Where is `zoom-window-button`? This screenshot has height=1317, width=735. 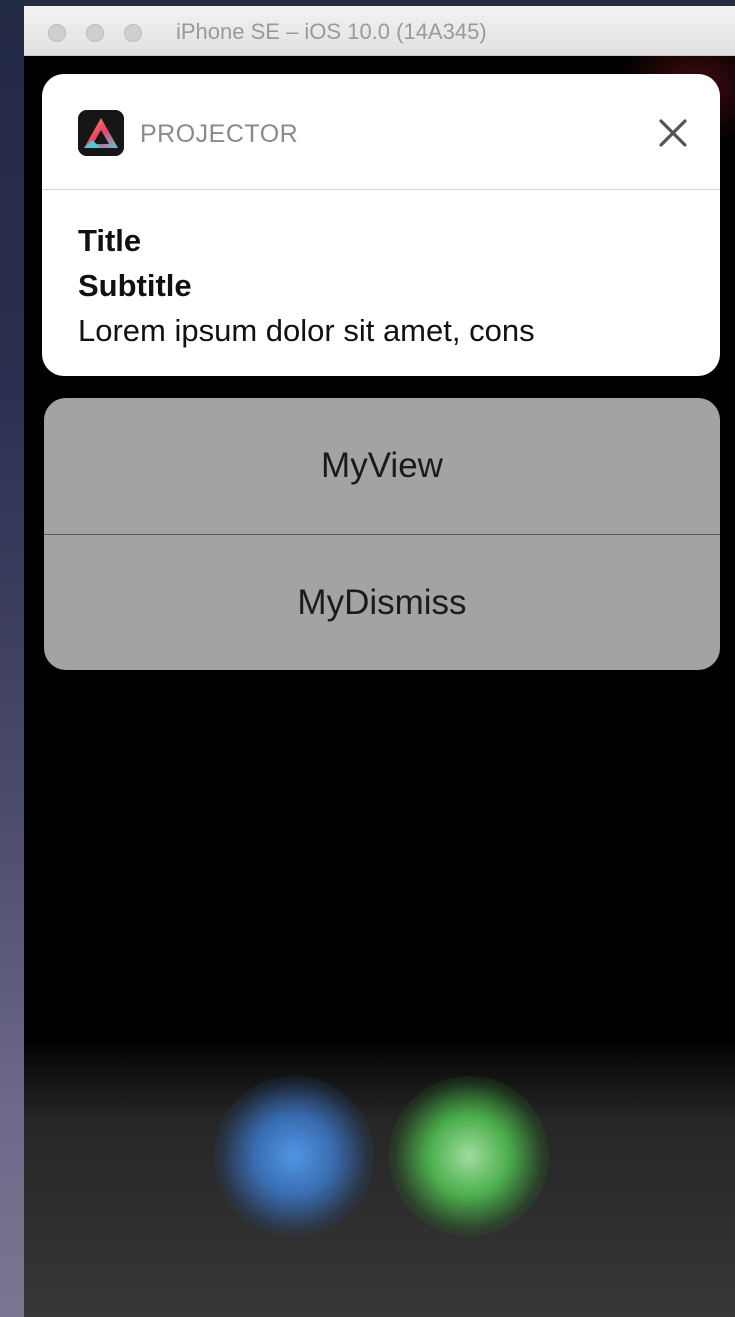
zoom-window-button is located at coordinates (133, 33).